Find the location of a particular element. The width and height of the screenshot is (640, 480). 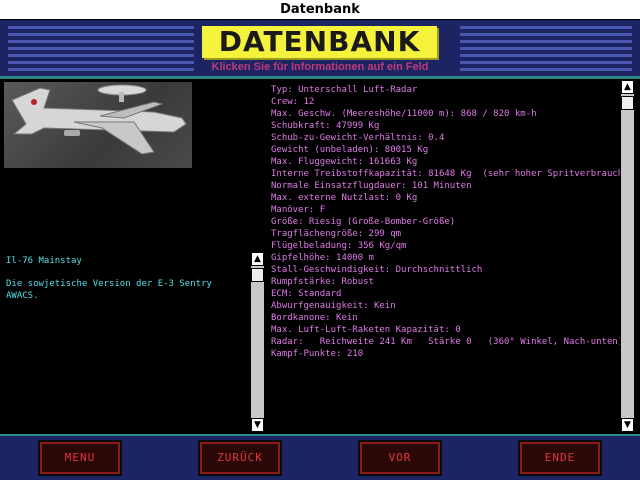

detail-line: Max. Luft-Luft-Raketen Kapazität: 0 is located at coordinates (366, 330).